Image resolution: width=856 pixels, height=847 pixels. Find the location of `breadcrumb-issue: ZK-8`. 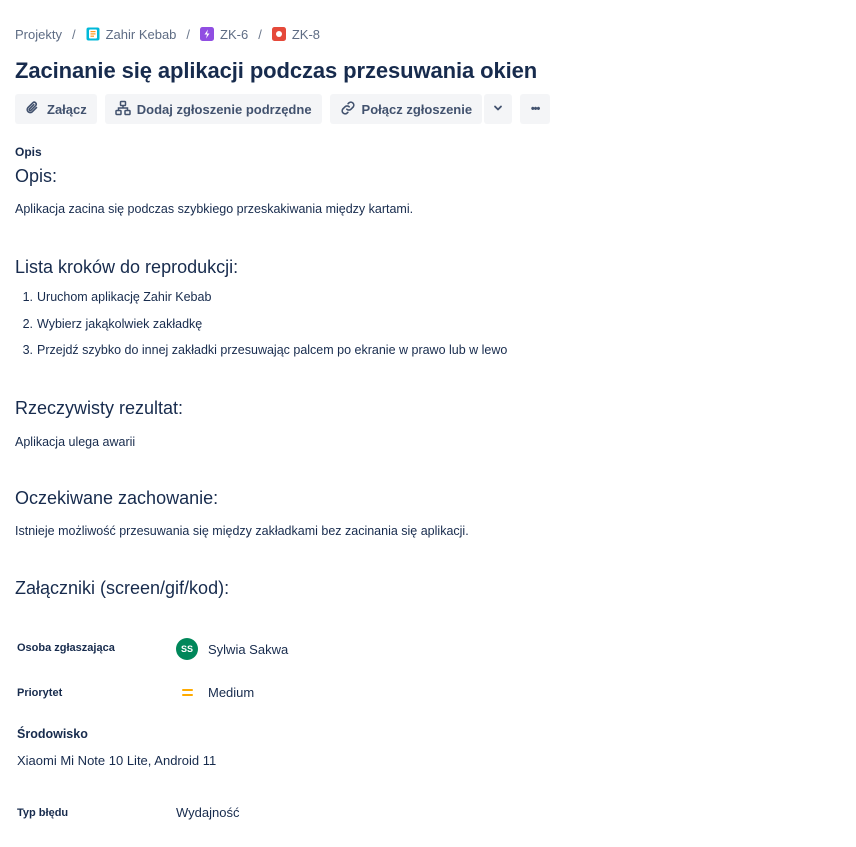

breadcrumb-issue: ZK-8 is located at coordinates (296, 34).